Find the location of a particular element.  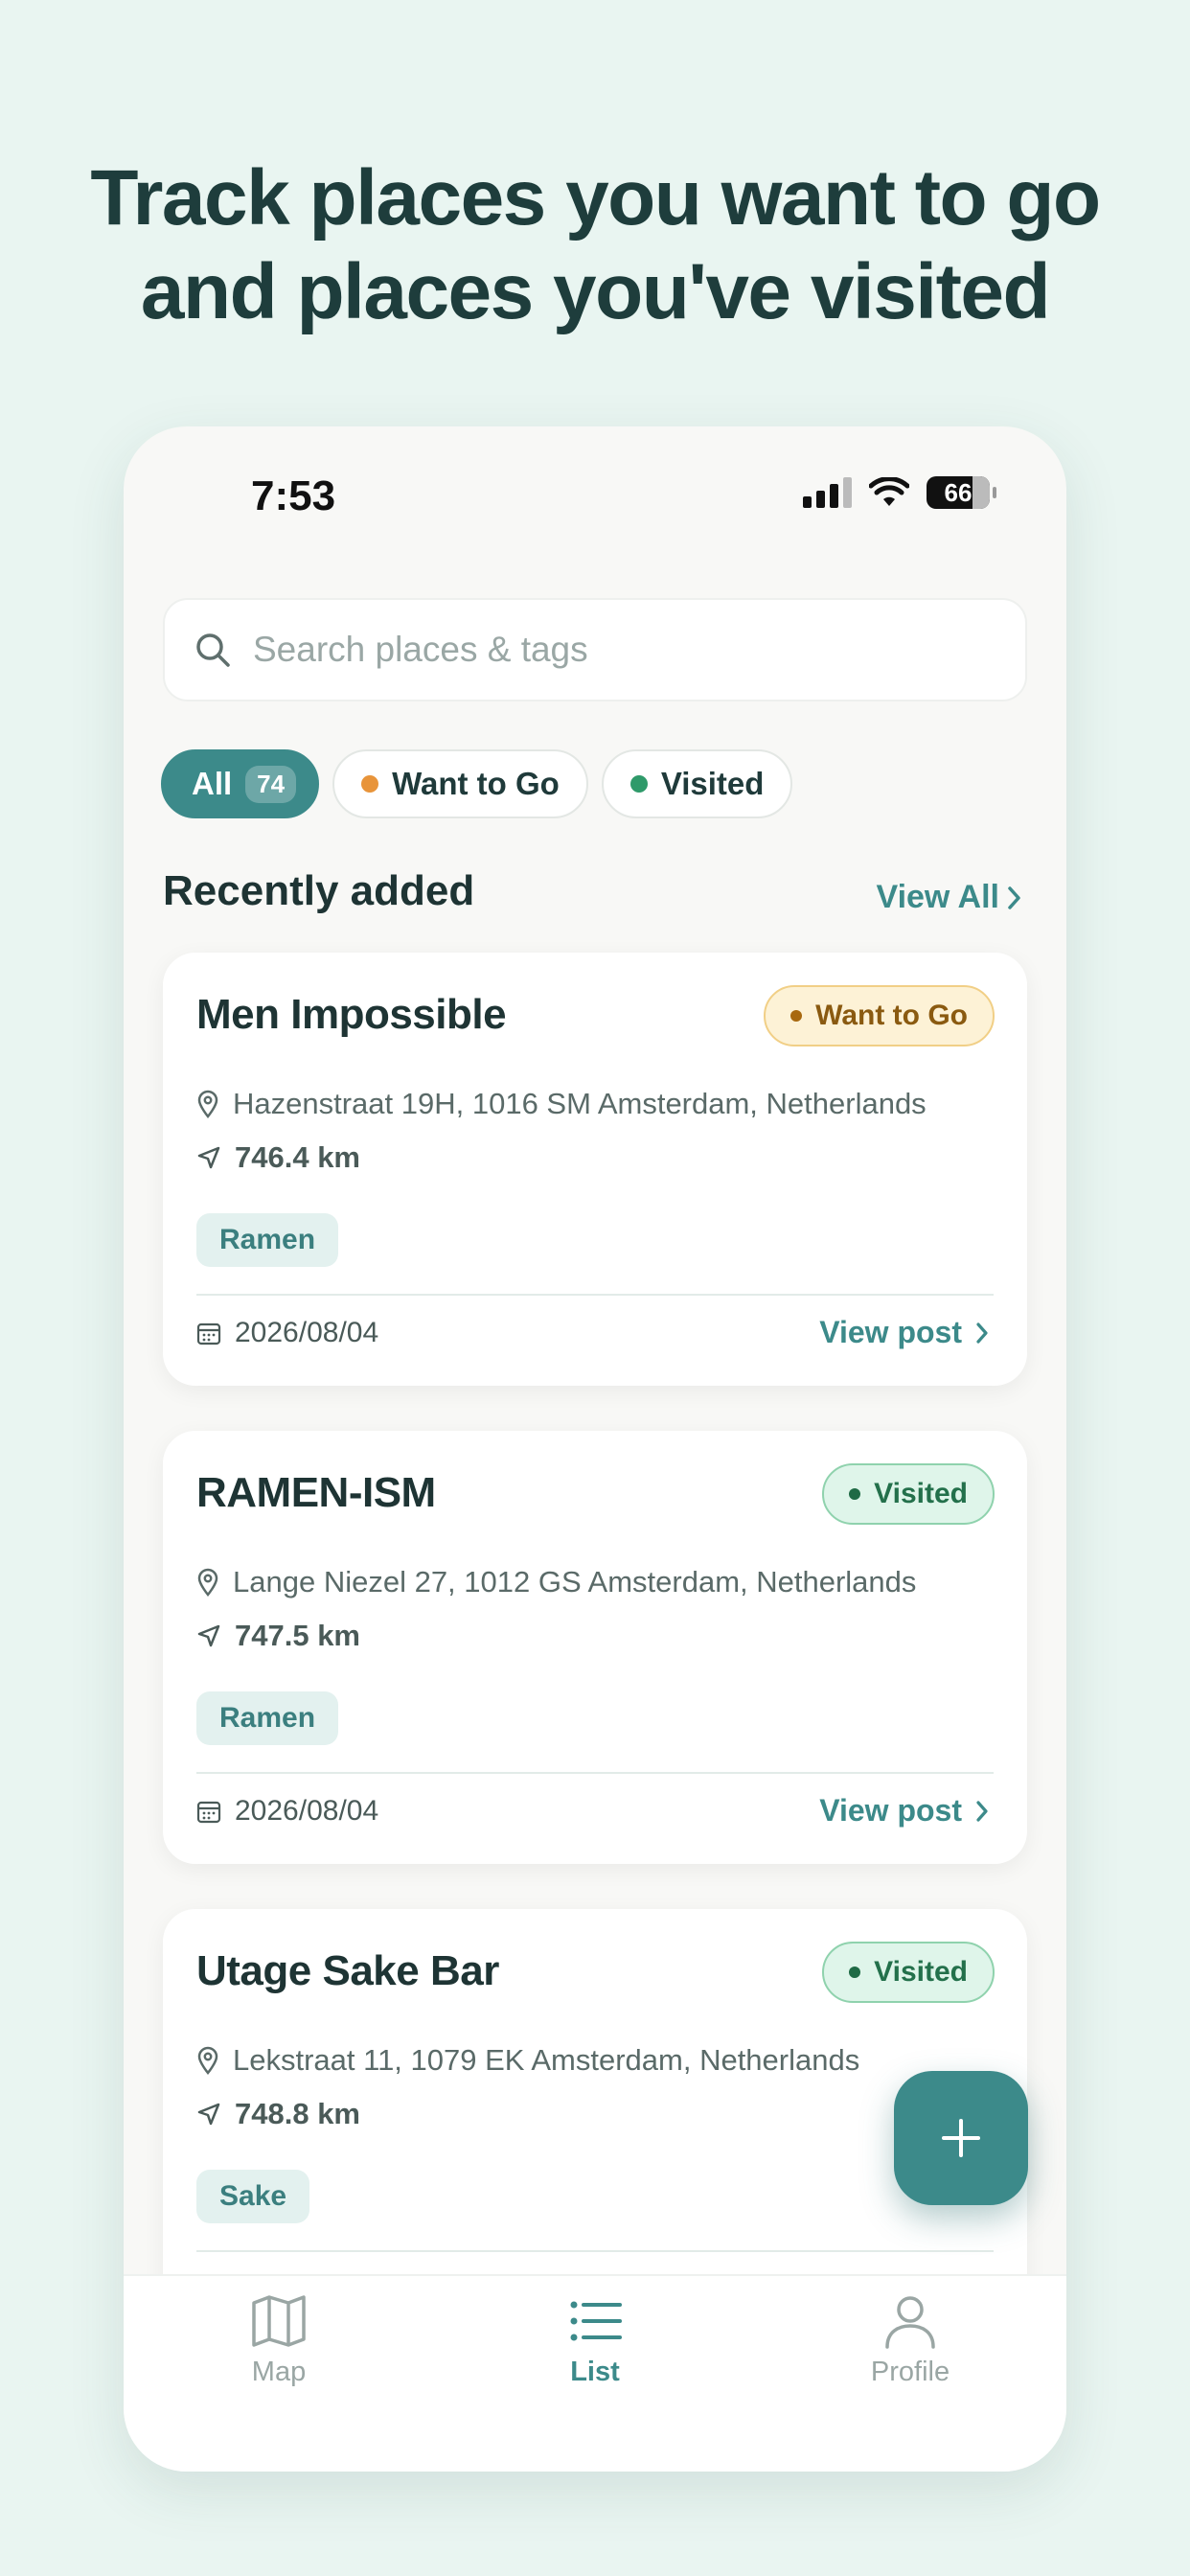

status-icons: 66 is located at coordinates (900, 492).